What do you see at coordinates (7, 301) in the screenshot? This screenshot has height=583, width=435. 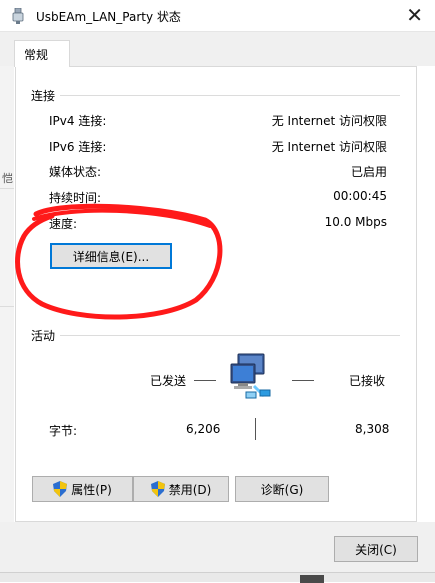 I see `background-window-edge: 恺` at bounding box center [7, 301].